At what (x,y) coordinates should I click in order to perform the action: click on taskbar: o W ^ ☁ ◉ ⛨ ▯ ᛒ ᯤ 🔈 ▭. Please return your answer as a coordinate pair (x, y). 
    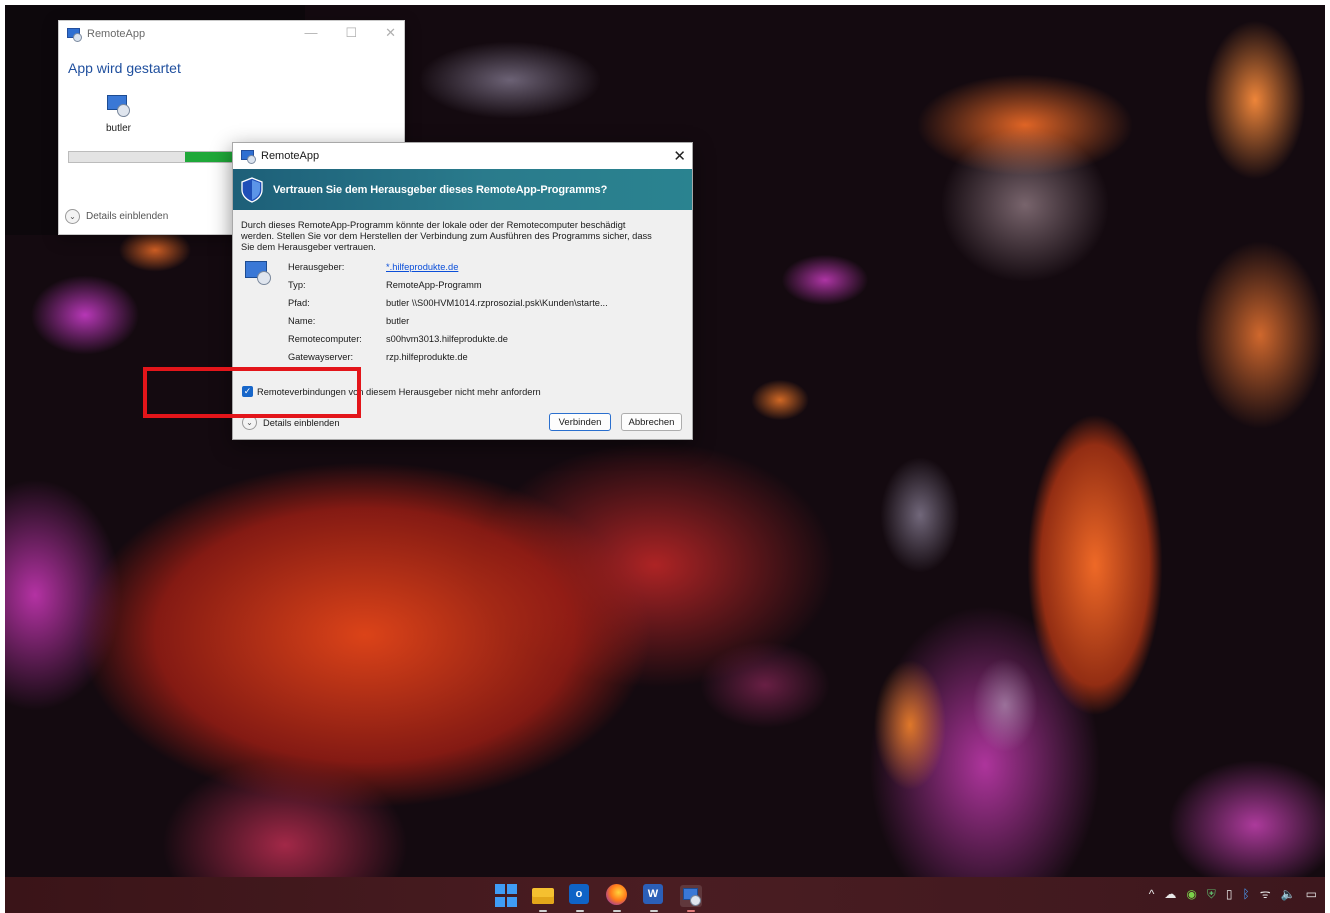
    Looking at the image, I should click on (665, 895).